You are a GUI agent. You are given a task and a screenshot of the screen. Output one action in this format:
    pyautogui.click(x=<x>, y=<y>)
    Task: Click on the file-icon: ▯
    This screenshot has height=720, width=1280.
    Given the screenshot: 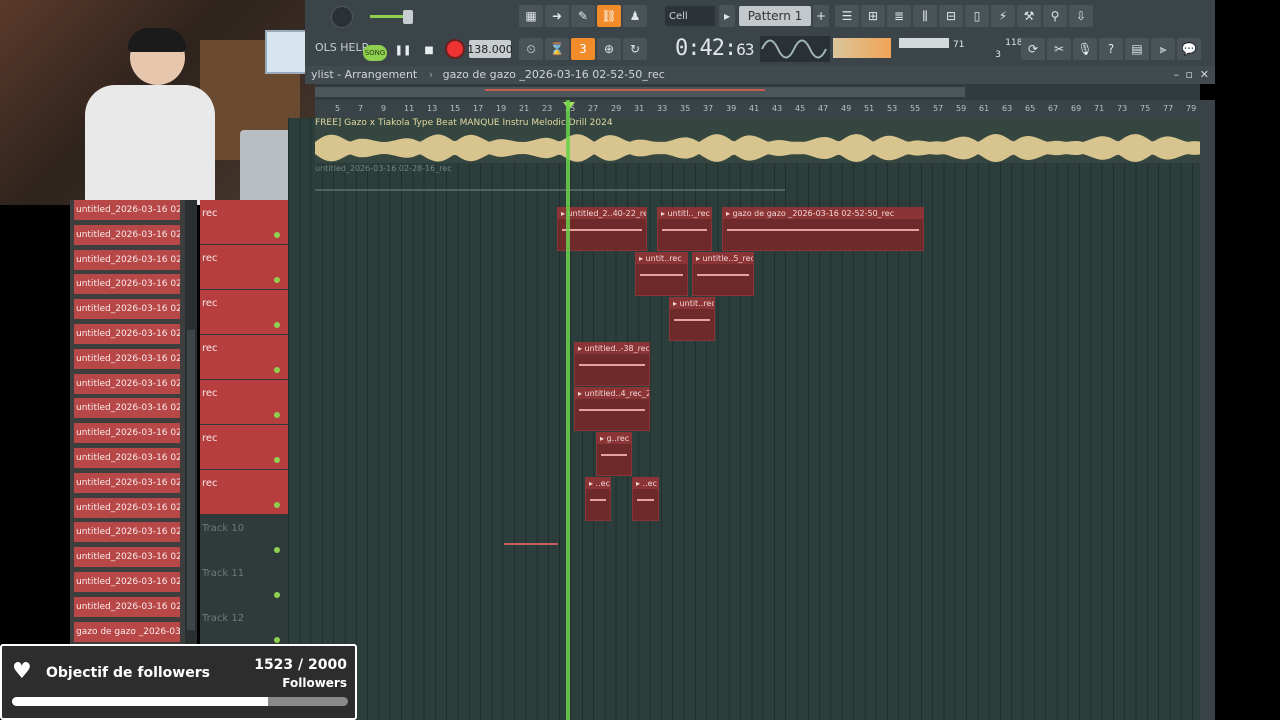 What is the action you would take?
    pyautogui.click(x=977, y=16)
    